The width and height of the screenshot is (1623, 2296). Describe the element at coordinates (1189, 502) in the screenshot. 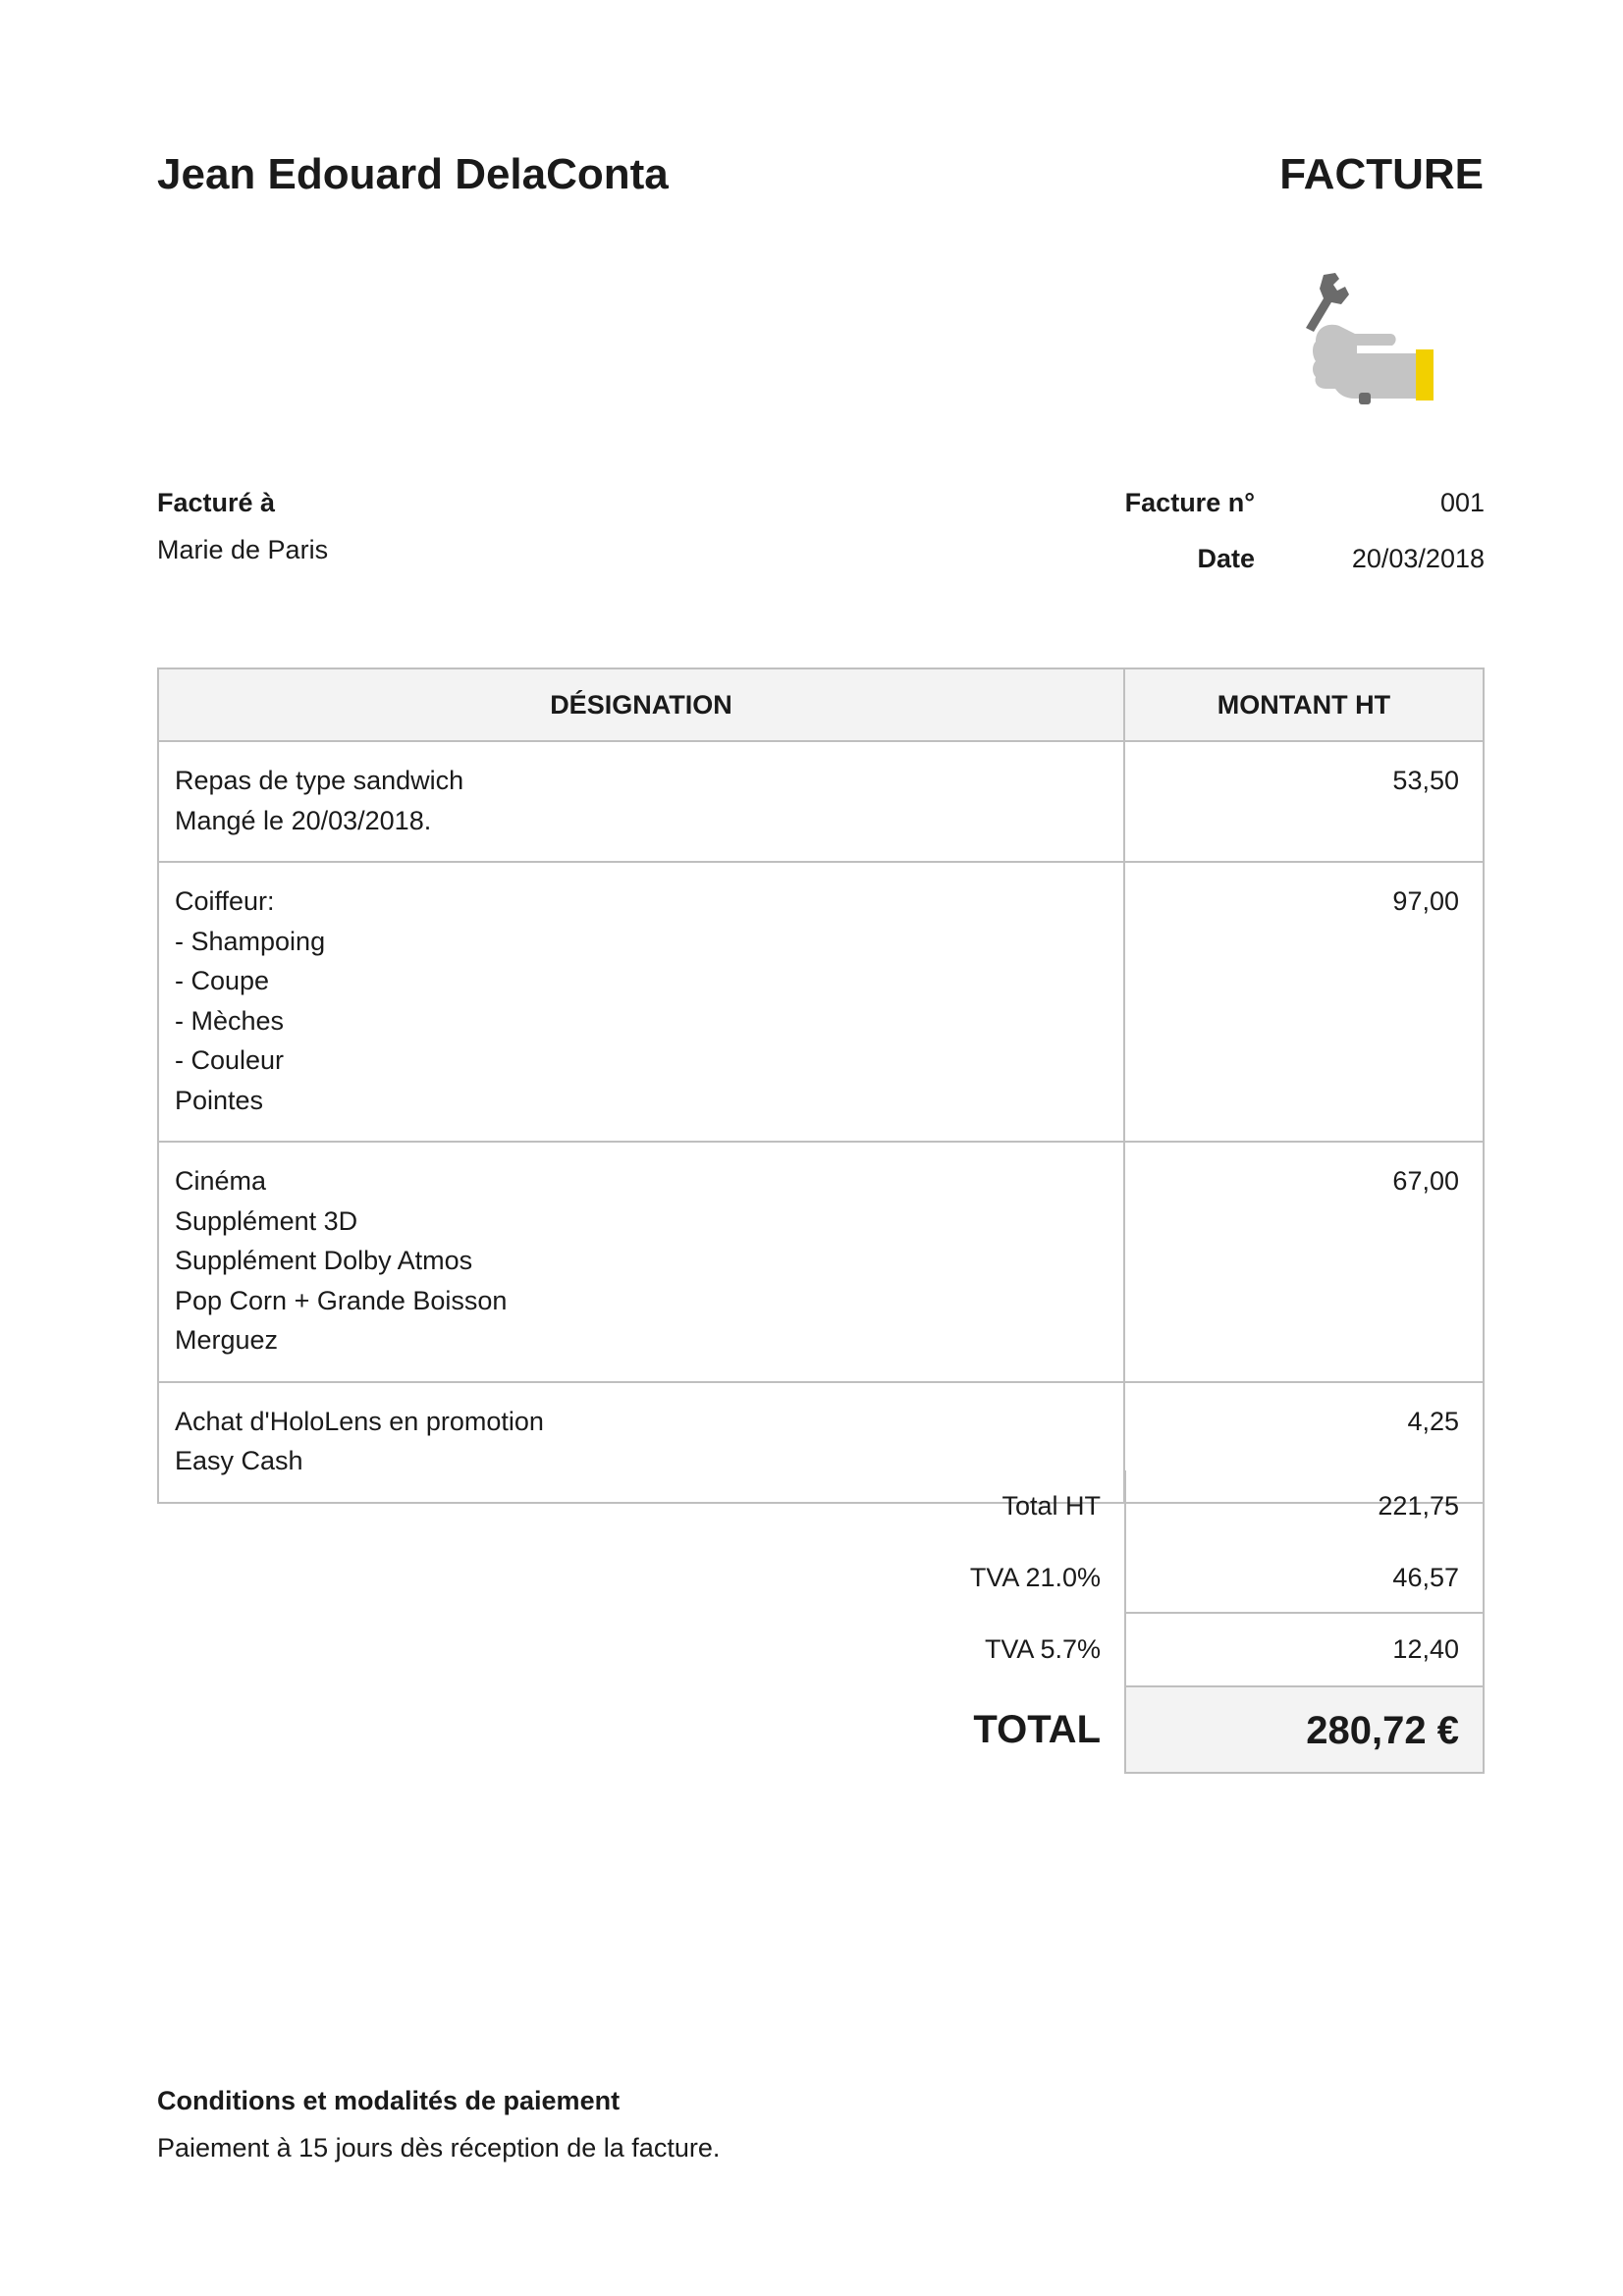

I see `invoice-number-label: Facture n°` at that location.